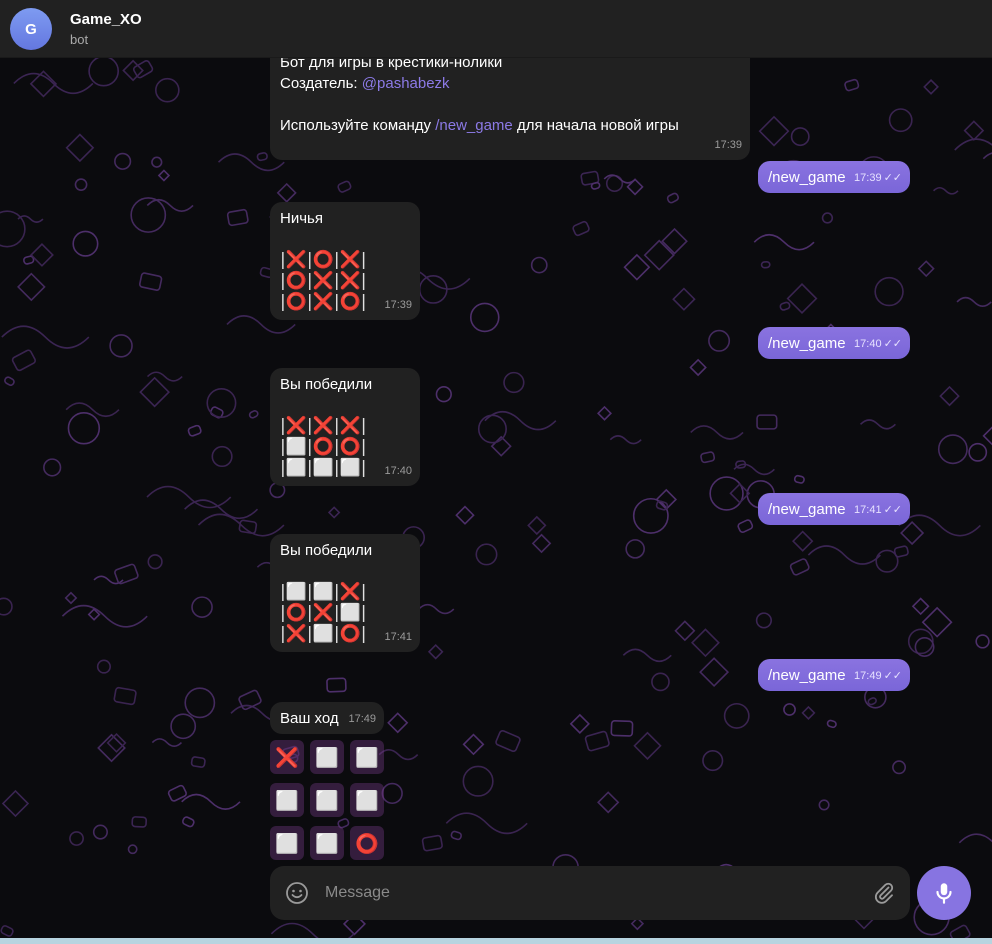 This screenshot has width=992, height=944. I want to click on message-time: 17:40, so click(868, 344).